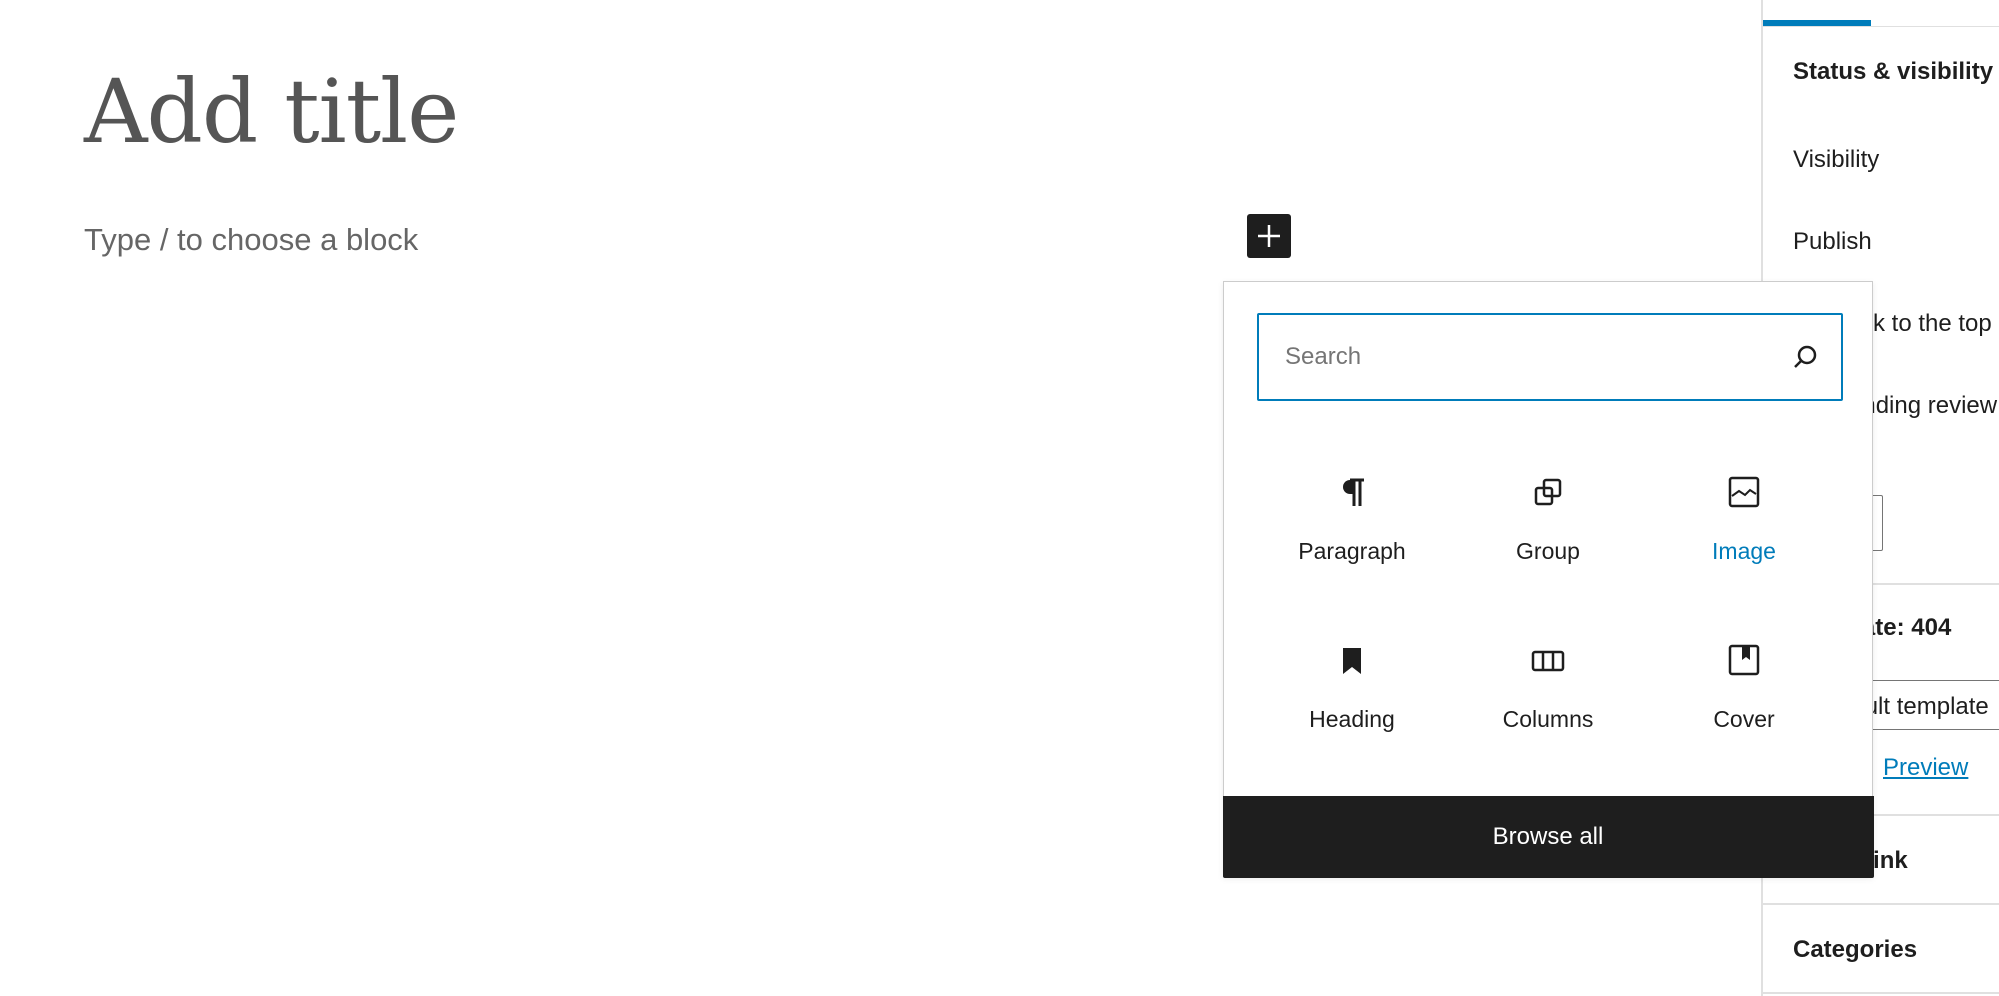 The image size is (1999, 996). I want to click on block-placeholder: Type / to choose a block, so click(251, 240).